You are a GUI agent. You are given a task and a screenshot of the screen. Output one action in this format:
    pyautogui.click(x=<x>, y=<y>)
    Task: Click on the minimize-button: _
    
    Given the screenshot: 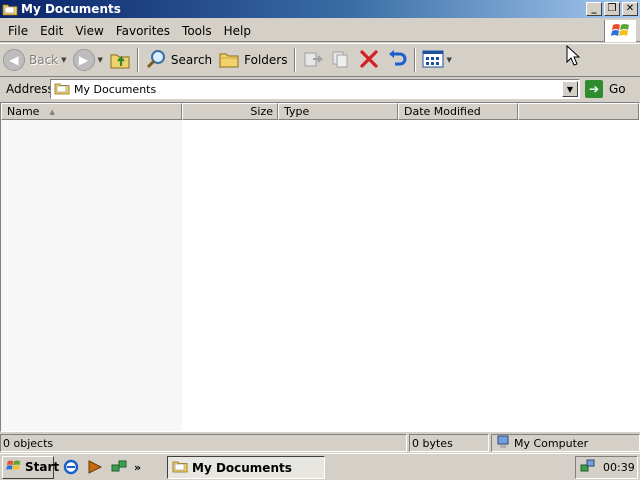 What is the action you would take?
    pyautogui.click(x=594, y=9)
    